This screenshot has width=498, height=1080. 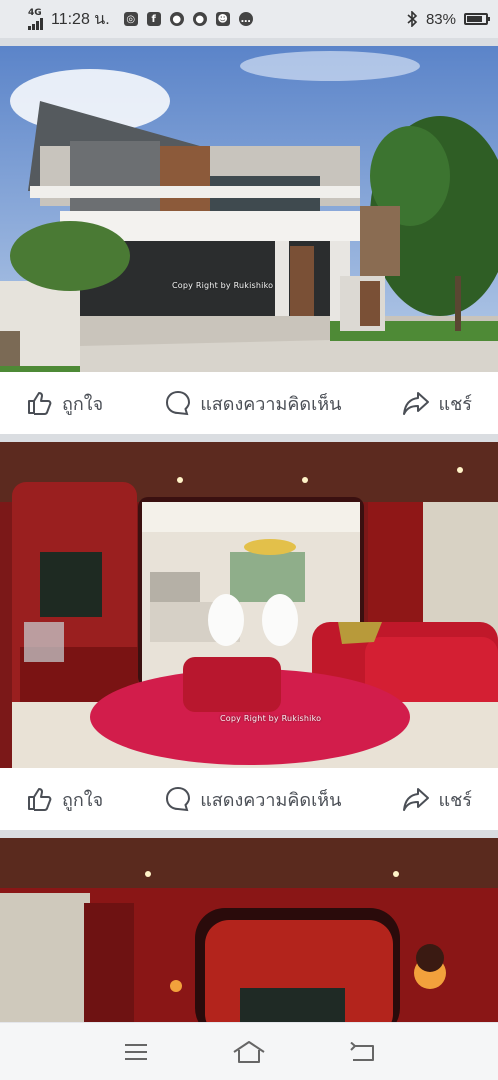 I want to click on battery-percent: 83%, so click(x=440, y=19).